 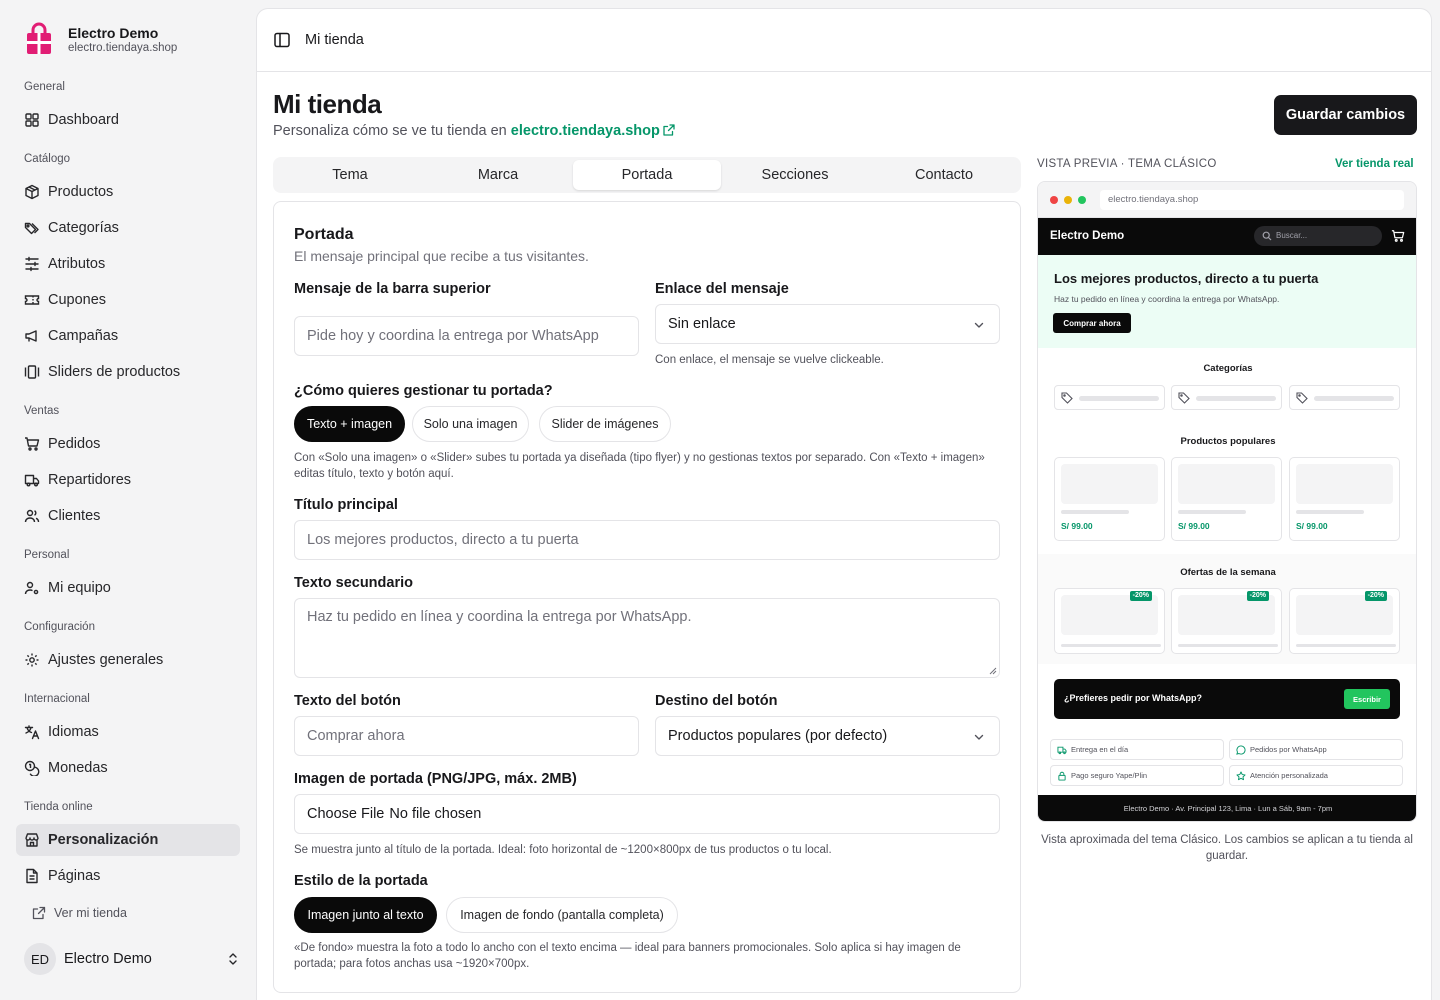 What do you see at coordinates (79, 913) in the screenshot?
I see `view-store-link: Ver mi tienda` at bounding box center [79, 913].